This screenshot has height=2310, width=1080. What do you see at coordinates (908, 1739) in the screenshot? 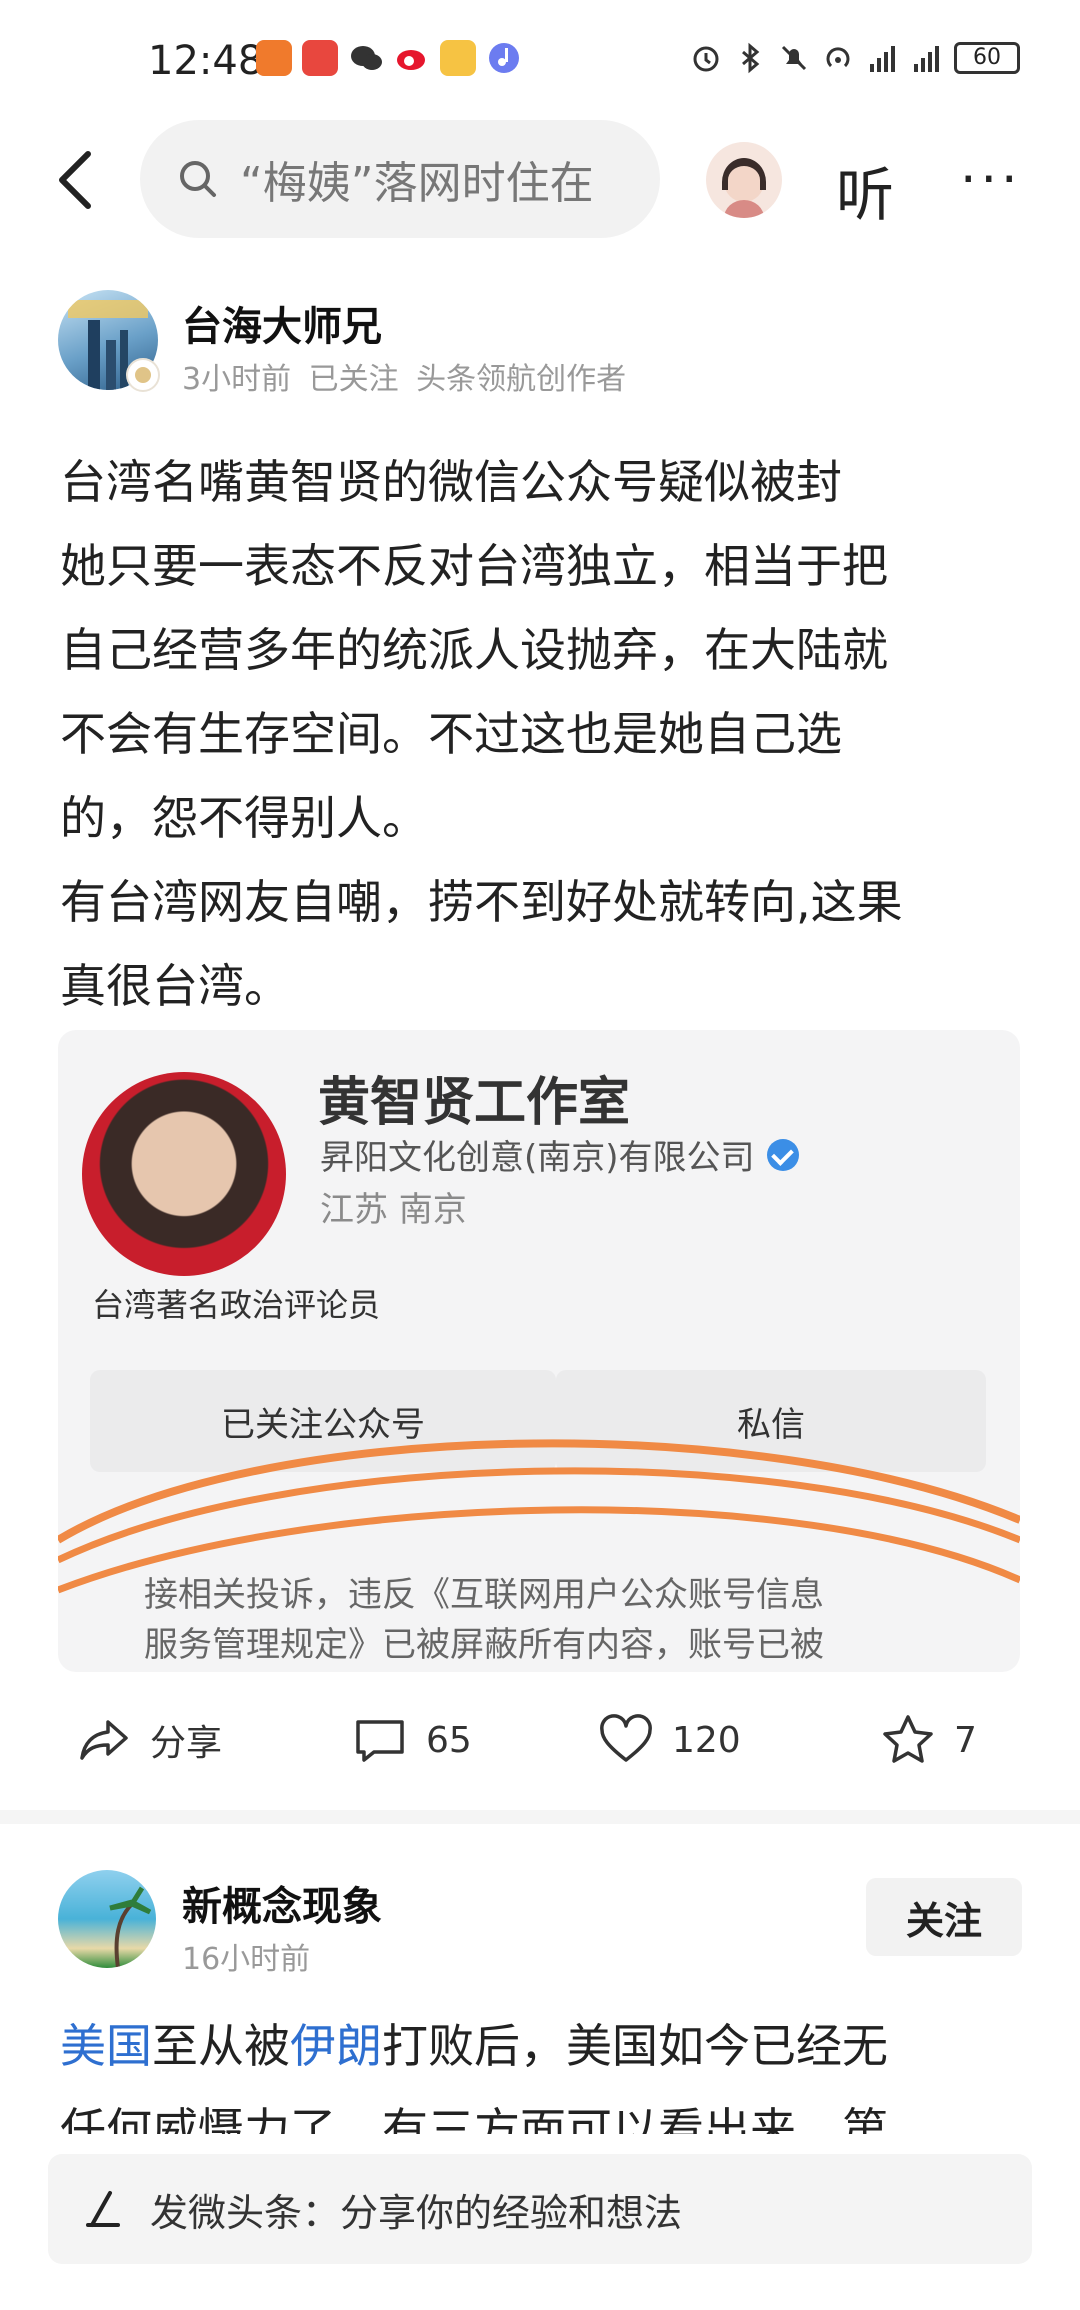
I see `star-icon` at bounding box center [908, 1739].